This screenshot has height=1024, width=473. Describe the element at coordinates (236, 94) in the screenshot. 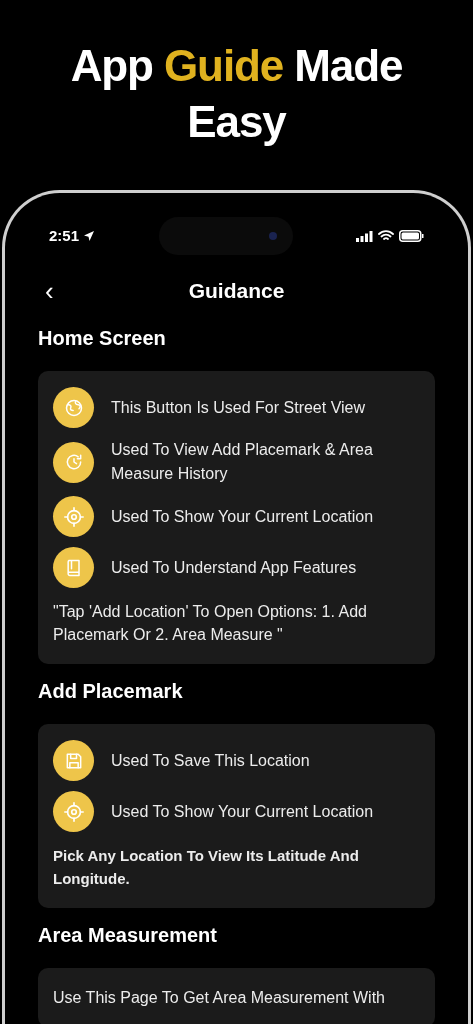

I see `headline: App Guide Made Easy` at that location.